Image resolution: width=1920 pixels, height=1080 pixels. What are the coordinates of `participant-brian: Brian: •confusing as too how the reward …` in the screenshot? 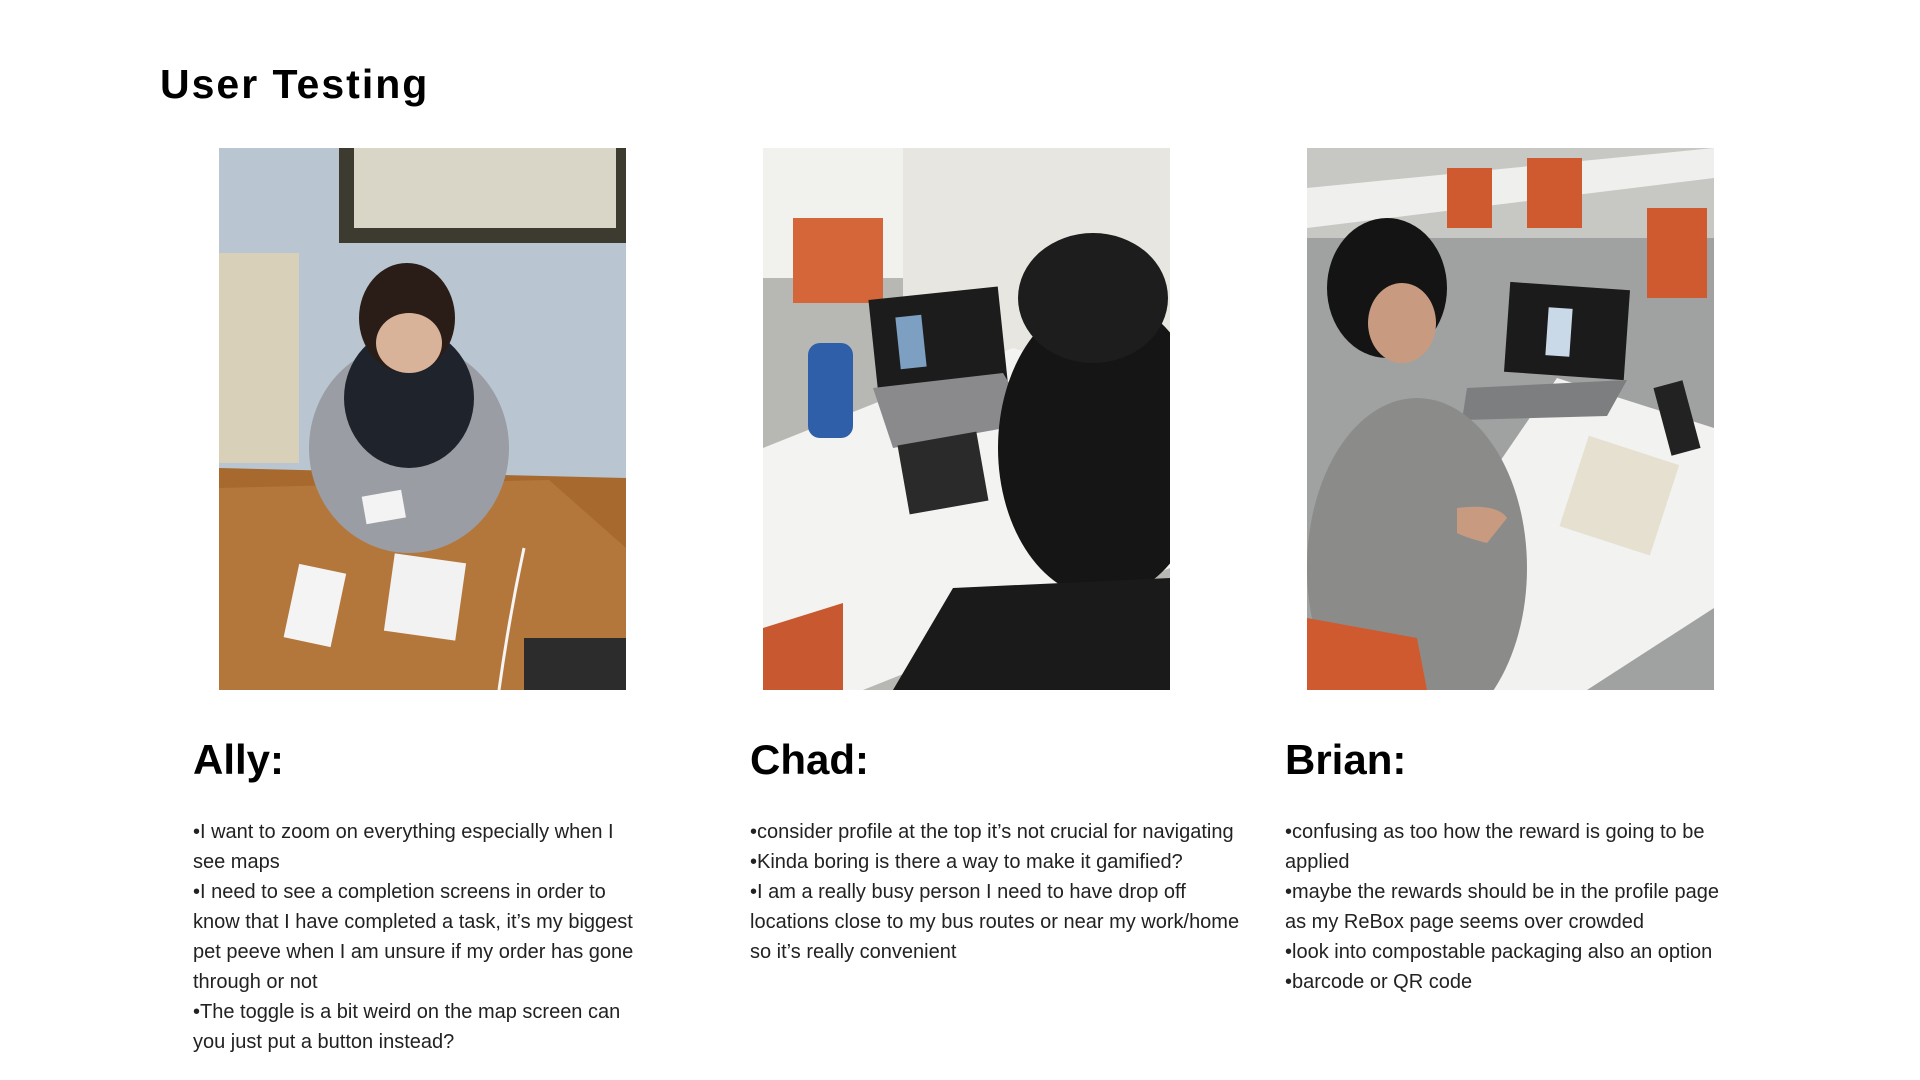 It's located at (1510, 866).